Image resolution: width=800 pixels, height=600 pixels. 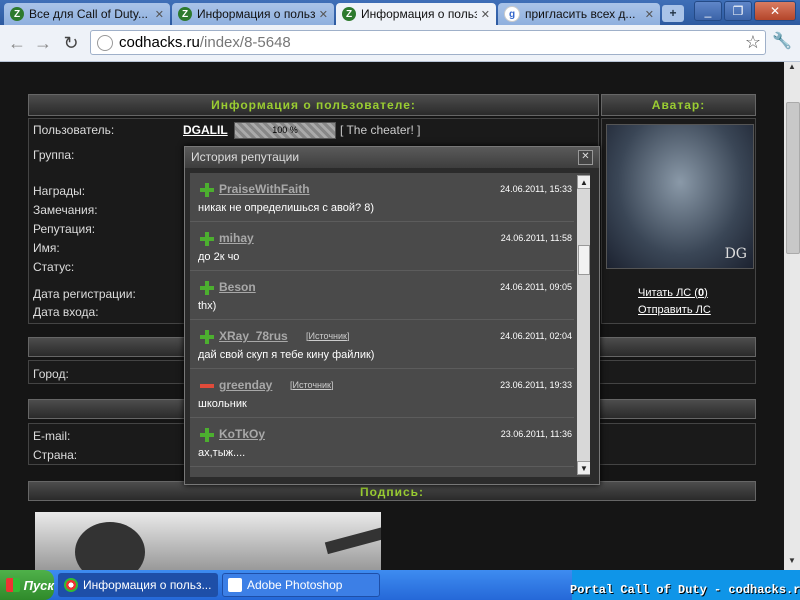 I want to click on signature-figure, so click(x=110, y=546).